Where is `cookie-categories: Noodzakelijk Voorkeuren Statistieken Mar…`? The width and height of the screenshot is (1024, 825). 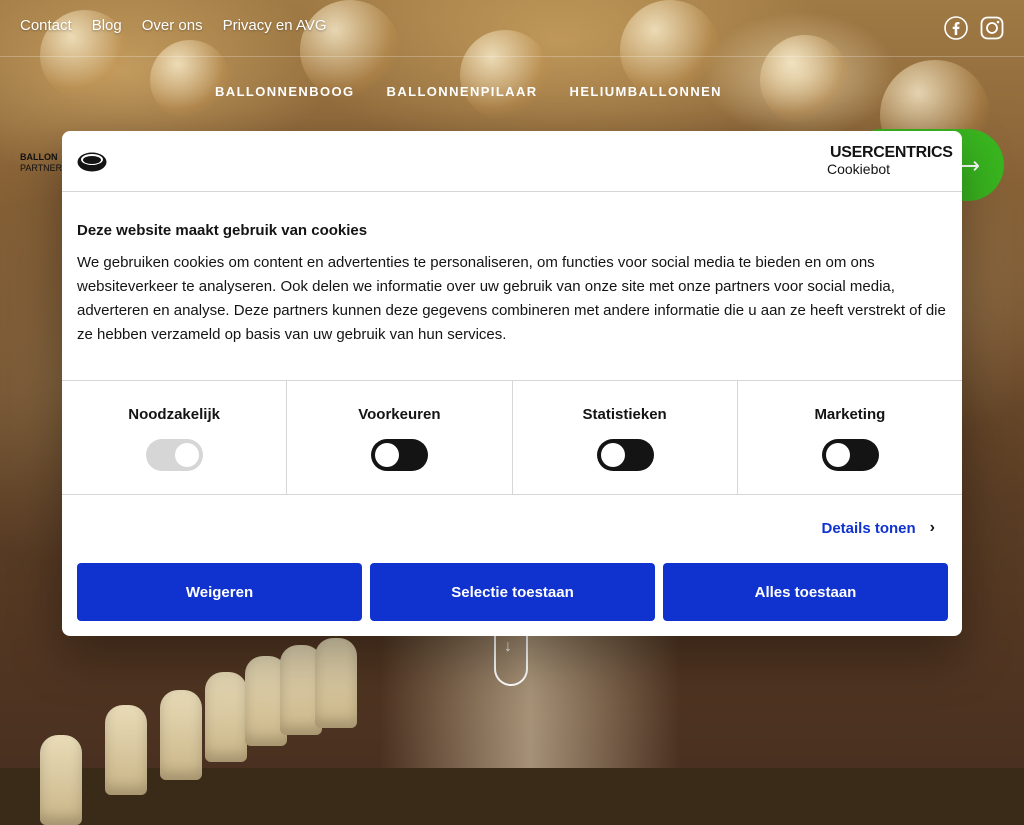 cookie-categories: Noodzakelijk Voorkeuren Statistieken Mar… is located at coordinates (512, 437).